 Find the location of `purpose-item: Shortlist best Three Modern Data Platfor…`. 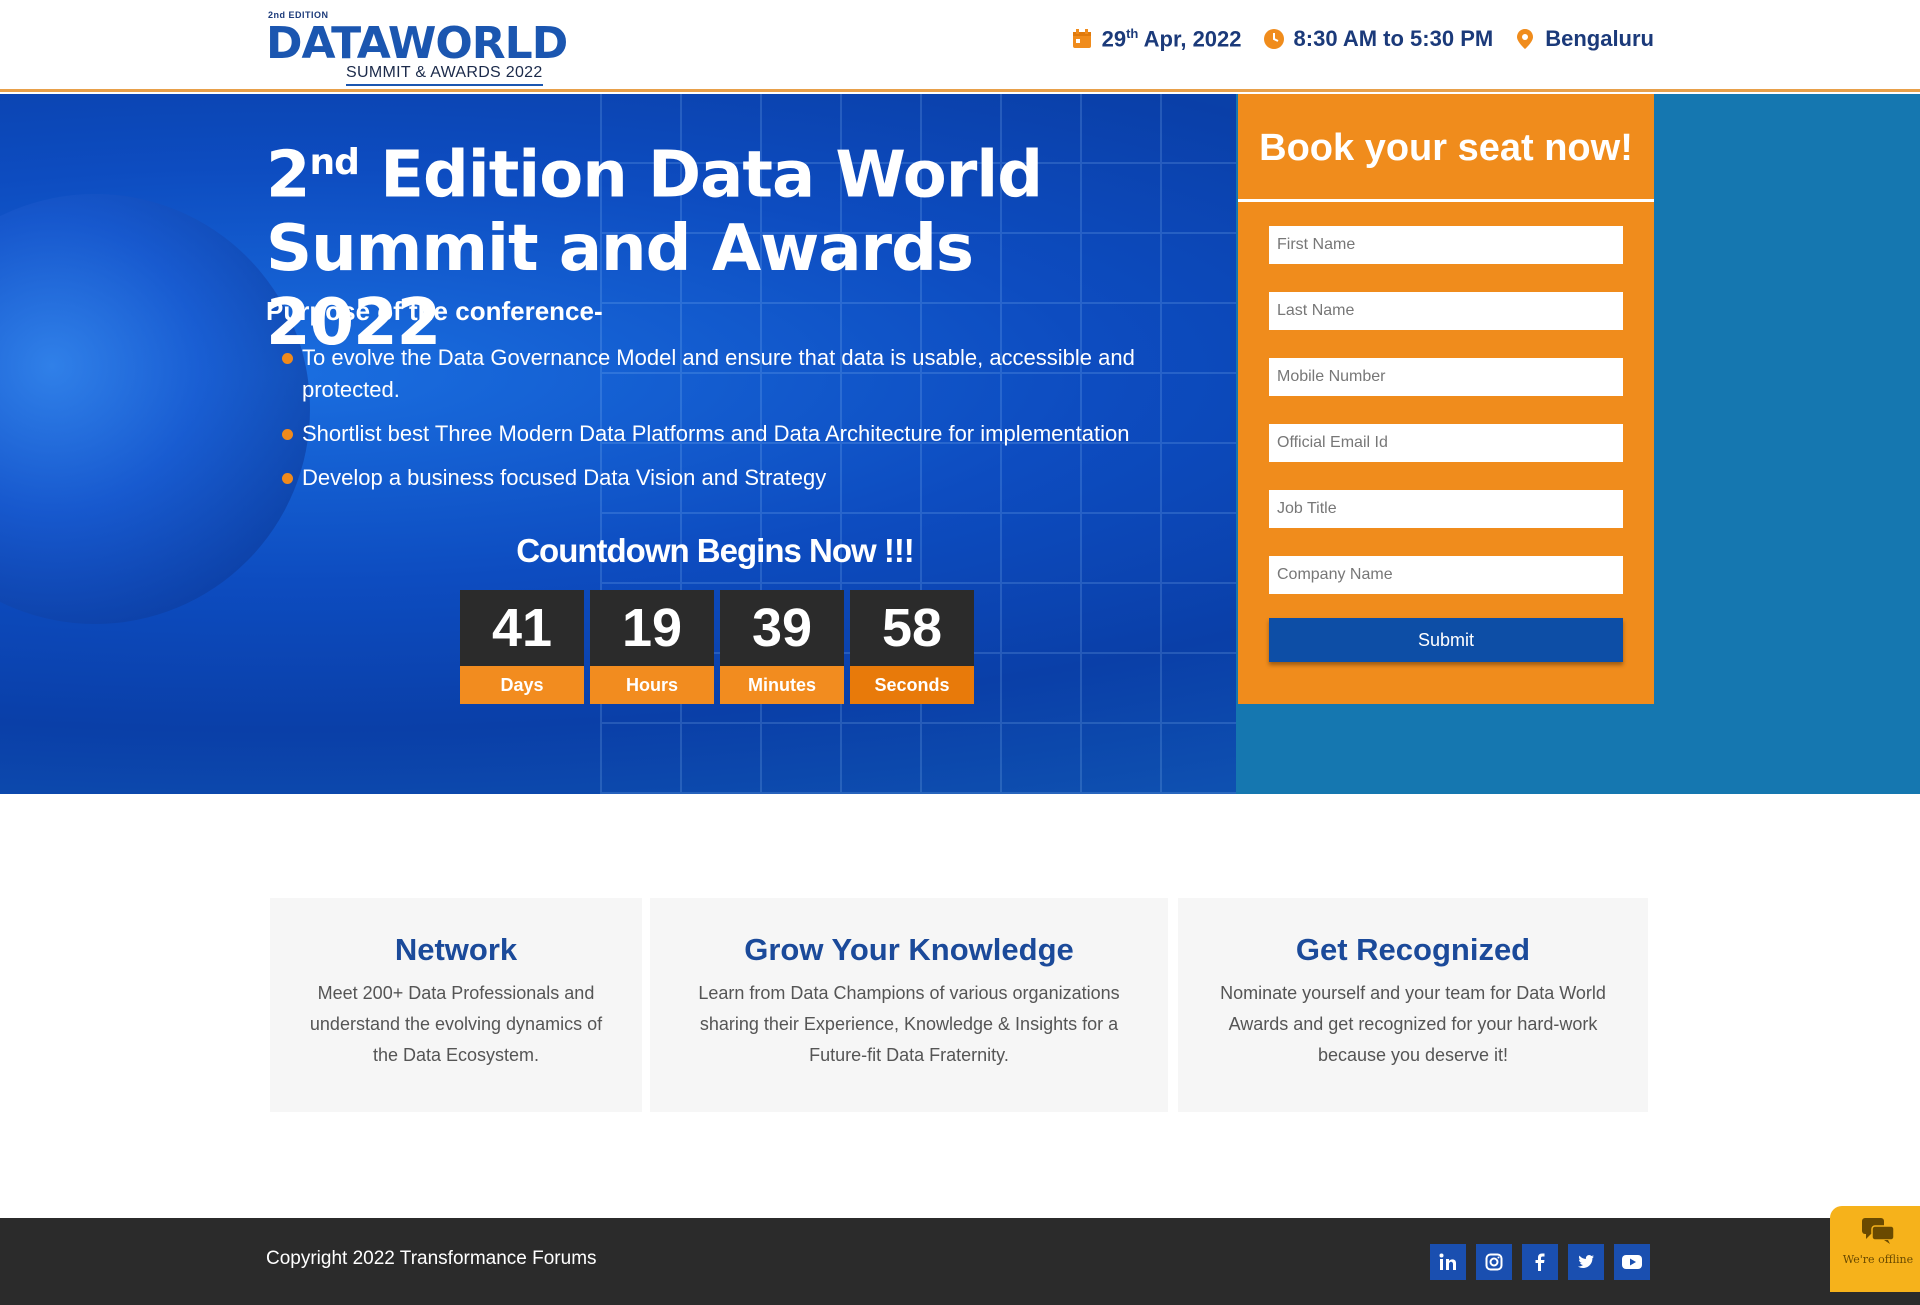

purpose-item: Shortlist best Three Modern Data Platfor… is located at coordinates (730, 434).